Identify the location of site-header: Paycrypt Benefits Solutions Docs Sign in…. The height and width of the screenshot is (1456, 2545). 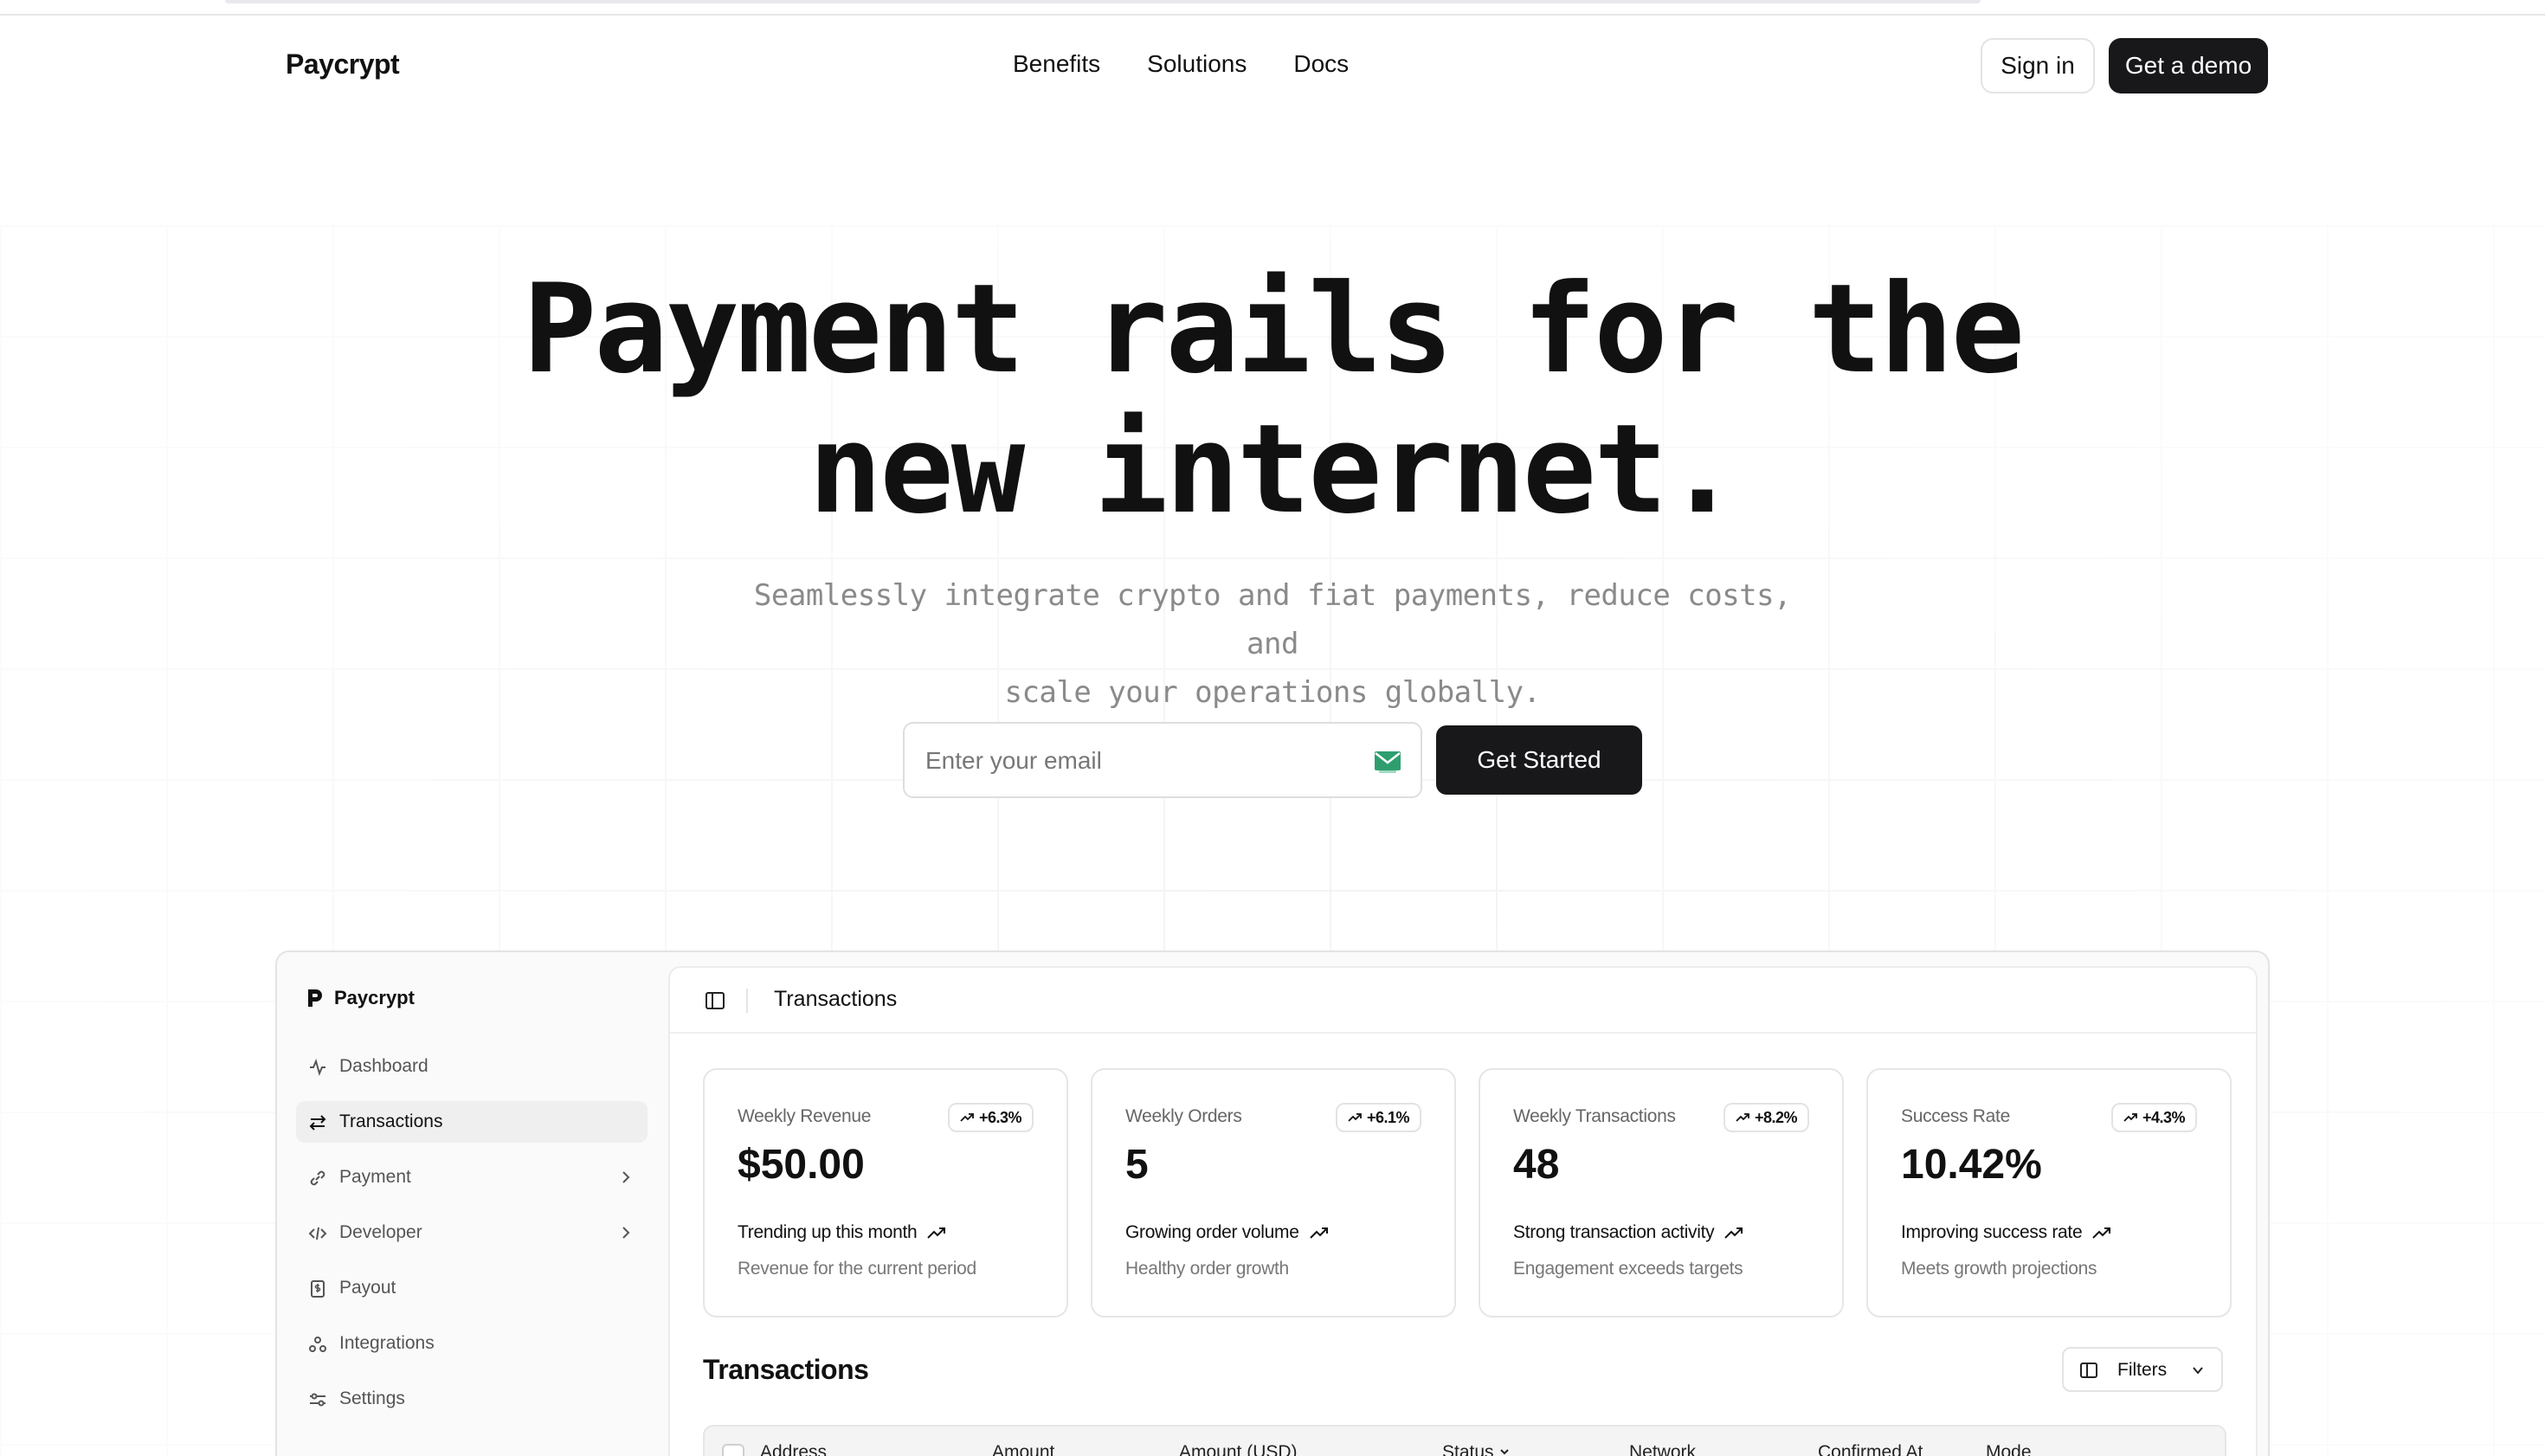
(1273, 66).